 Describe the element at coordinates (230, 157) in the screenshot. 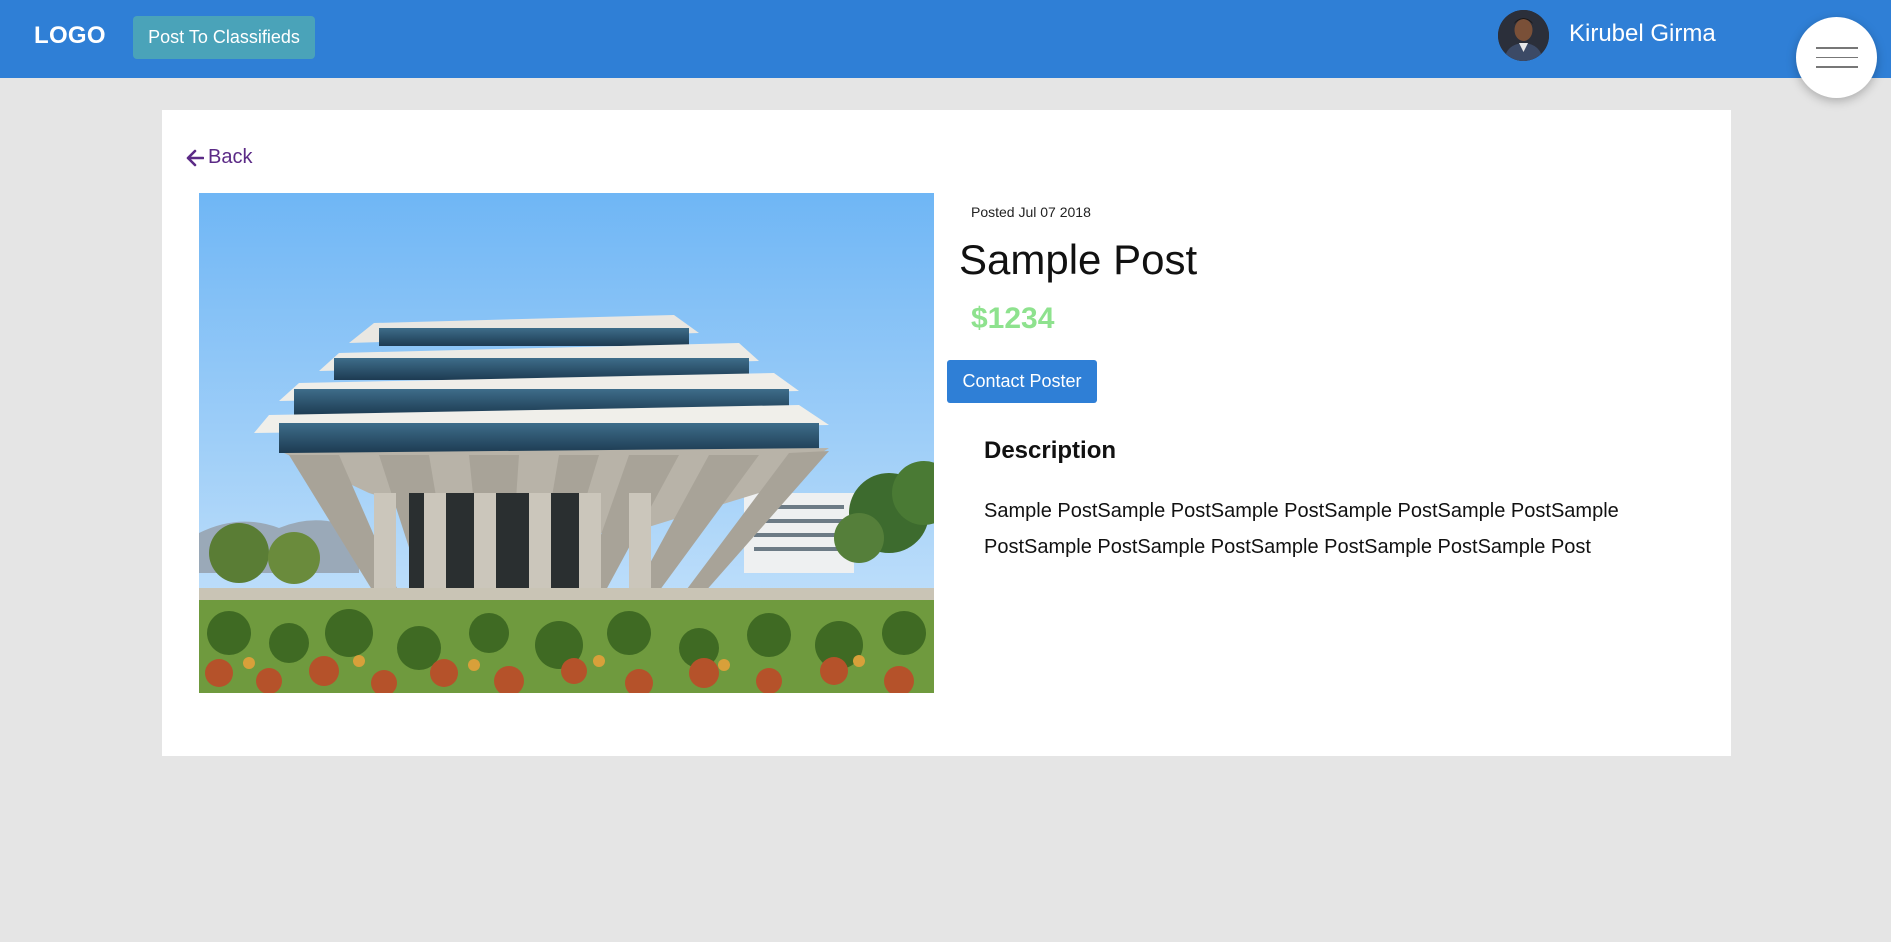

I see `back-label: Back` at that location.